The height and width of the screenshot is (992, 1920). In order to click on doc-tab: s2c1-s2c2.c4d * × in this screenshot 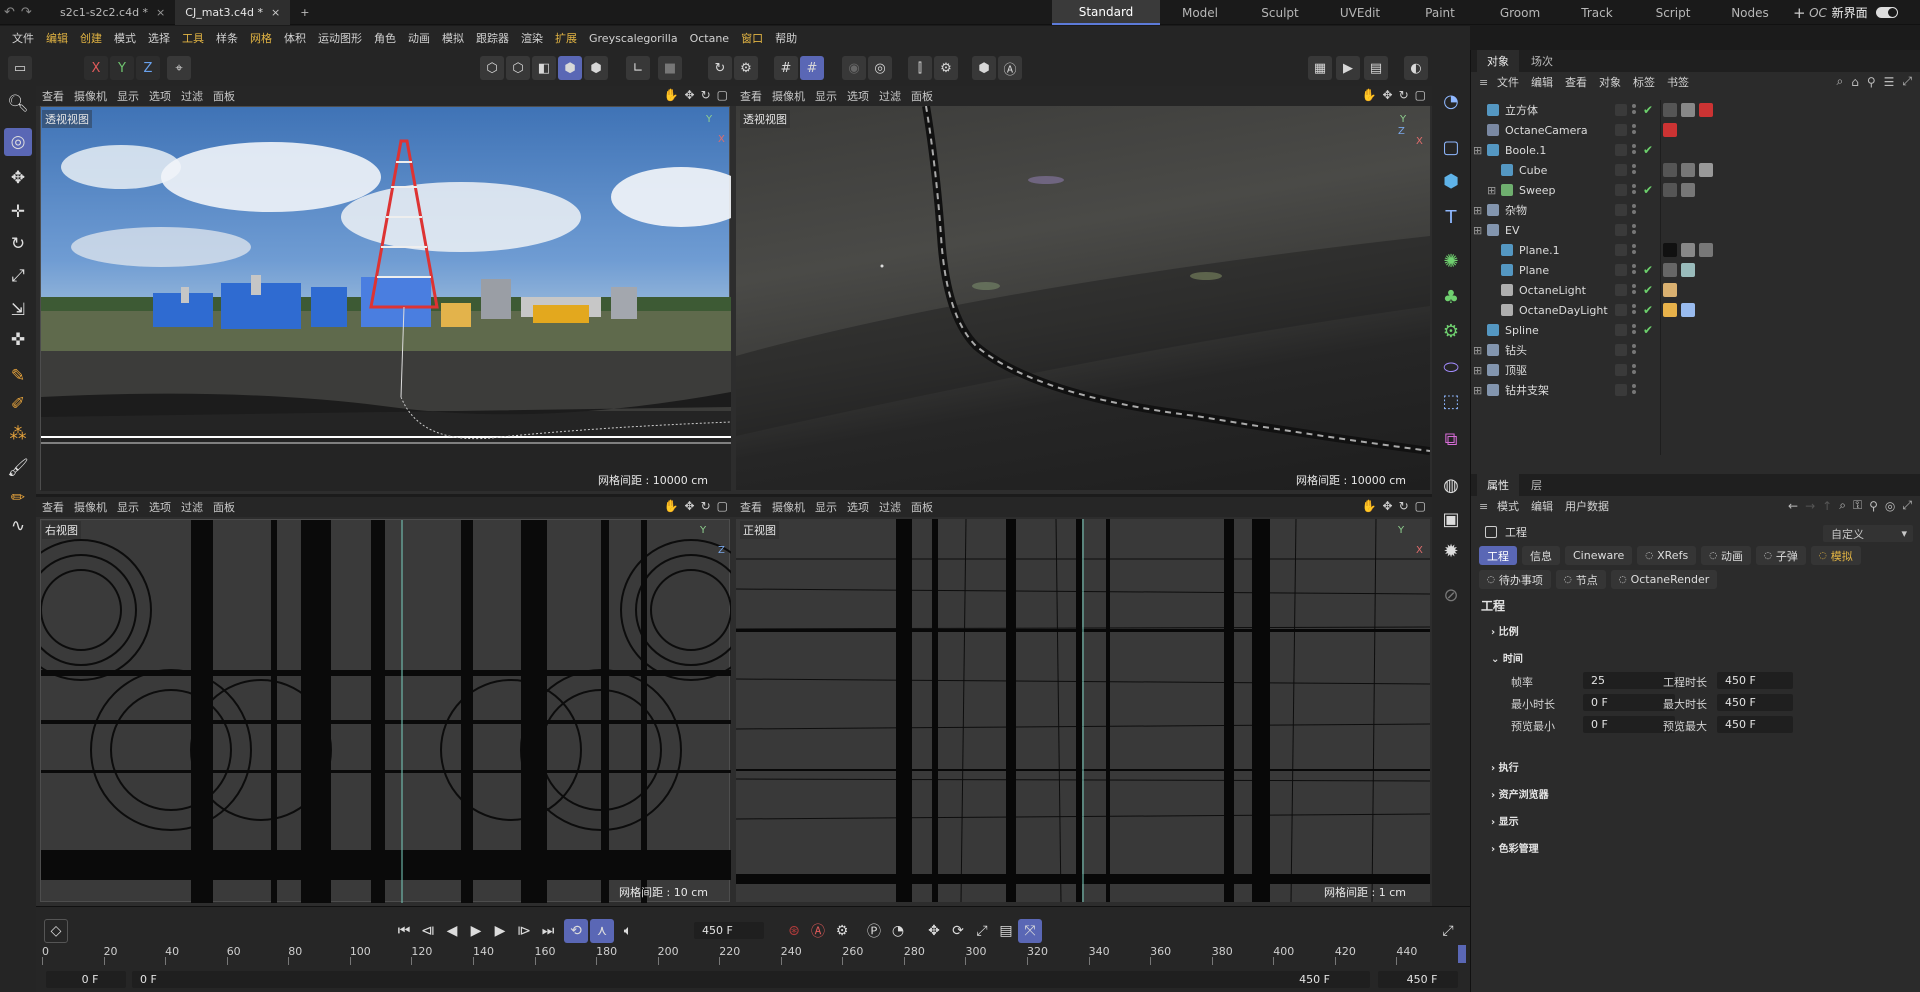, I will do `click(112, 12)`.